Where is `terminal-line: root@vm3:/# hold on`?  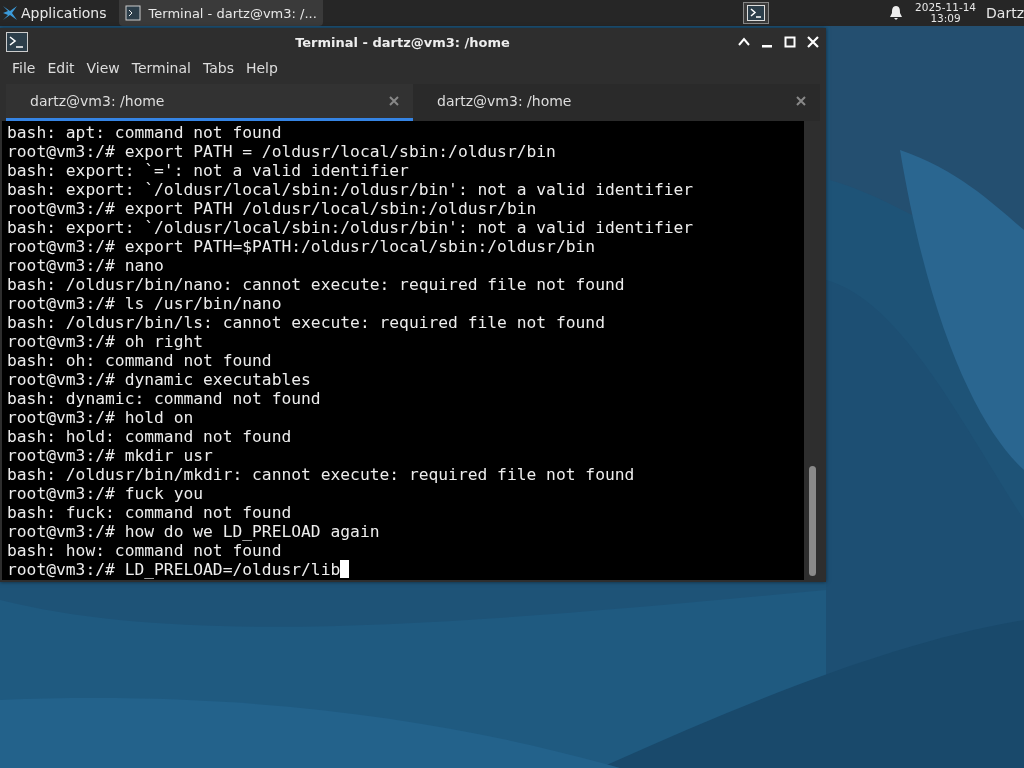
terminal-line: root@vm3:/# hold on is located at coordinates (101, 417).